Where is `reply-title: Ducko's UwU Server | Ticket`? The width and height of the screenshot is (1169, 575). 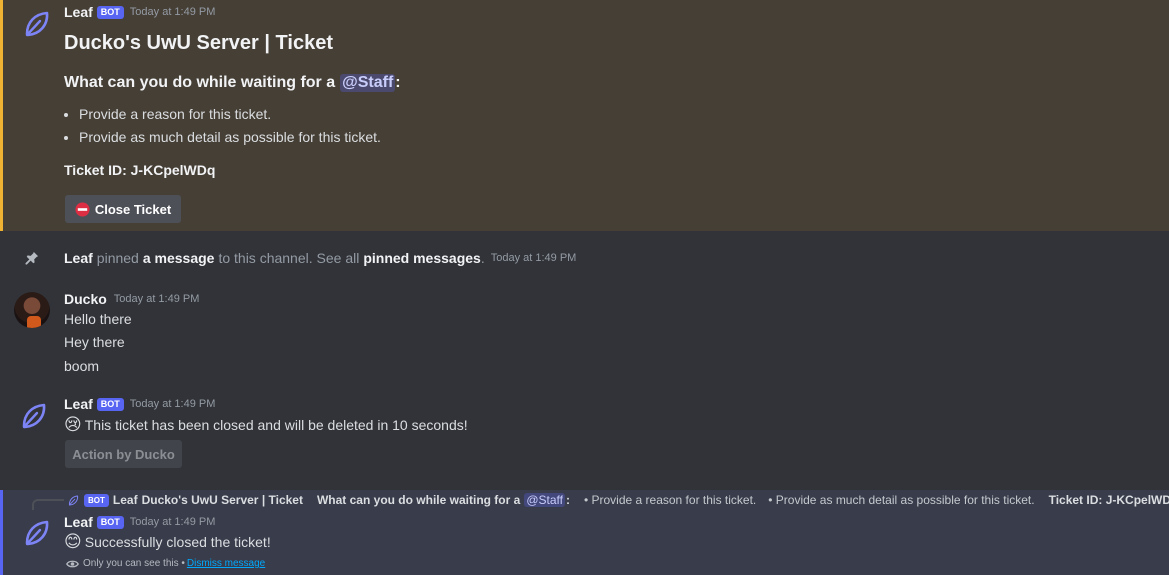 reply-title: Ducko's UwU Server | Ticket is located at coordinates (222, 500).